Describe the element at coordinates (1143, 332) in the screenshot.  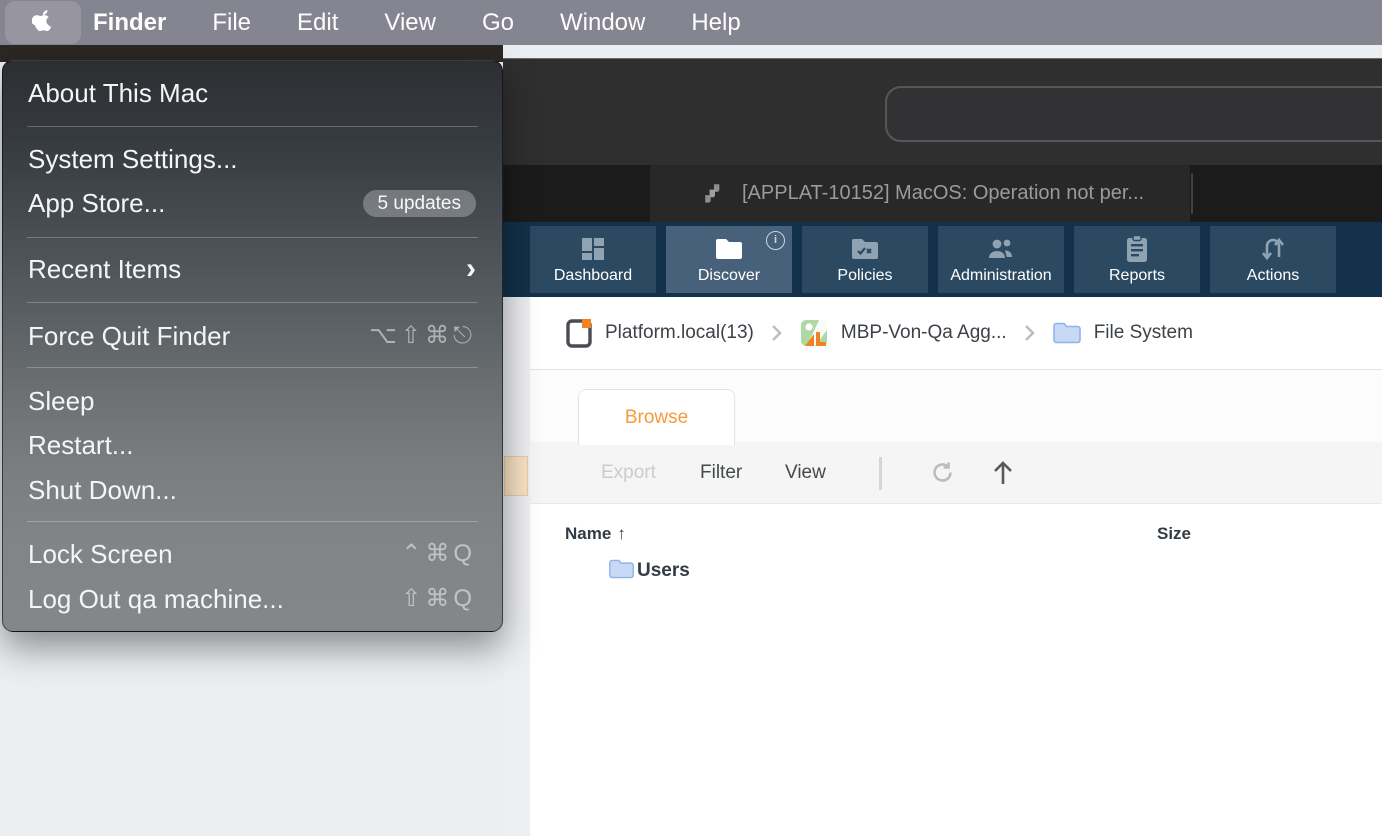
I see `breadcrumb-label: File System` at that location.